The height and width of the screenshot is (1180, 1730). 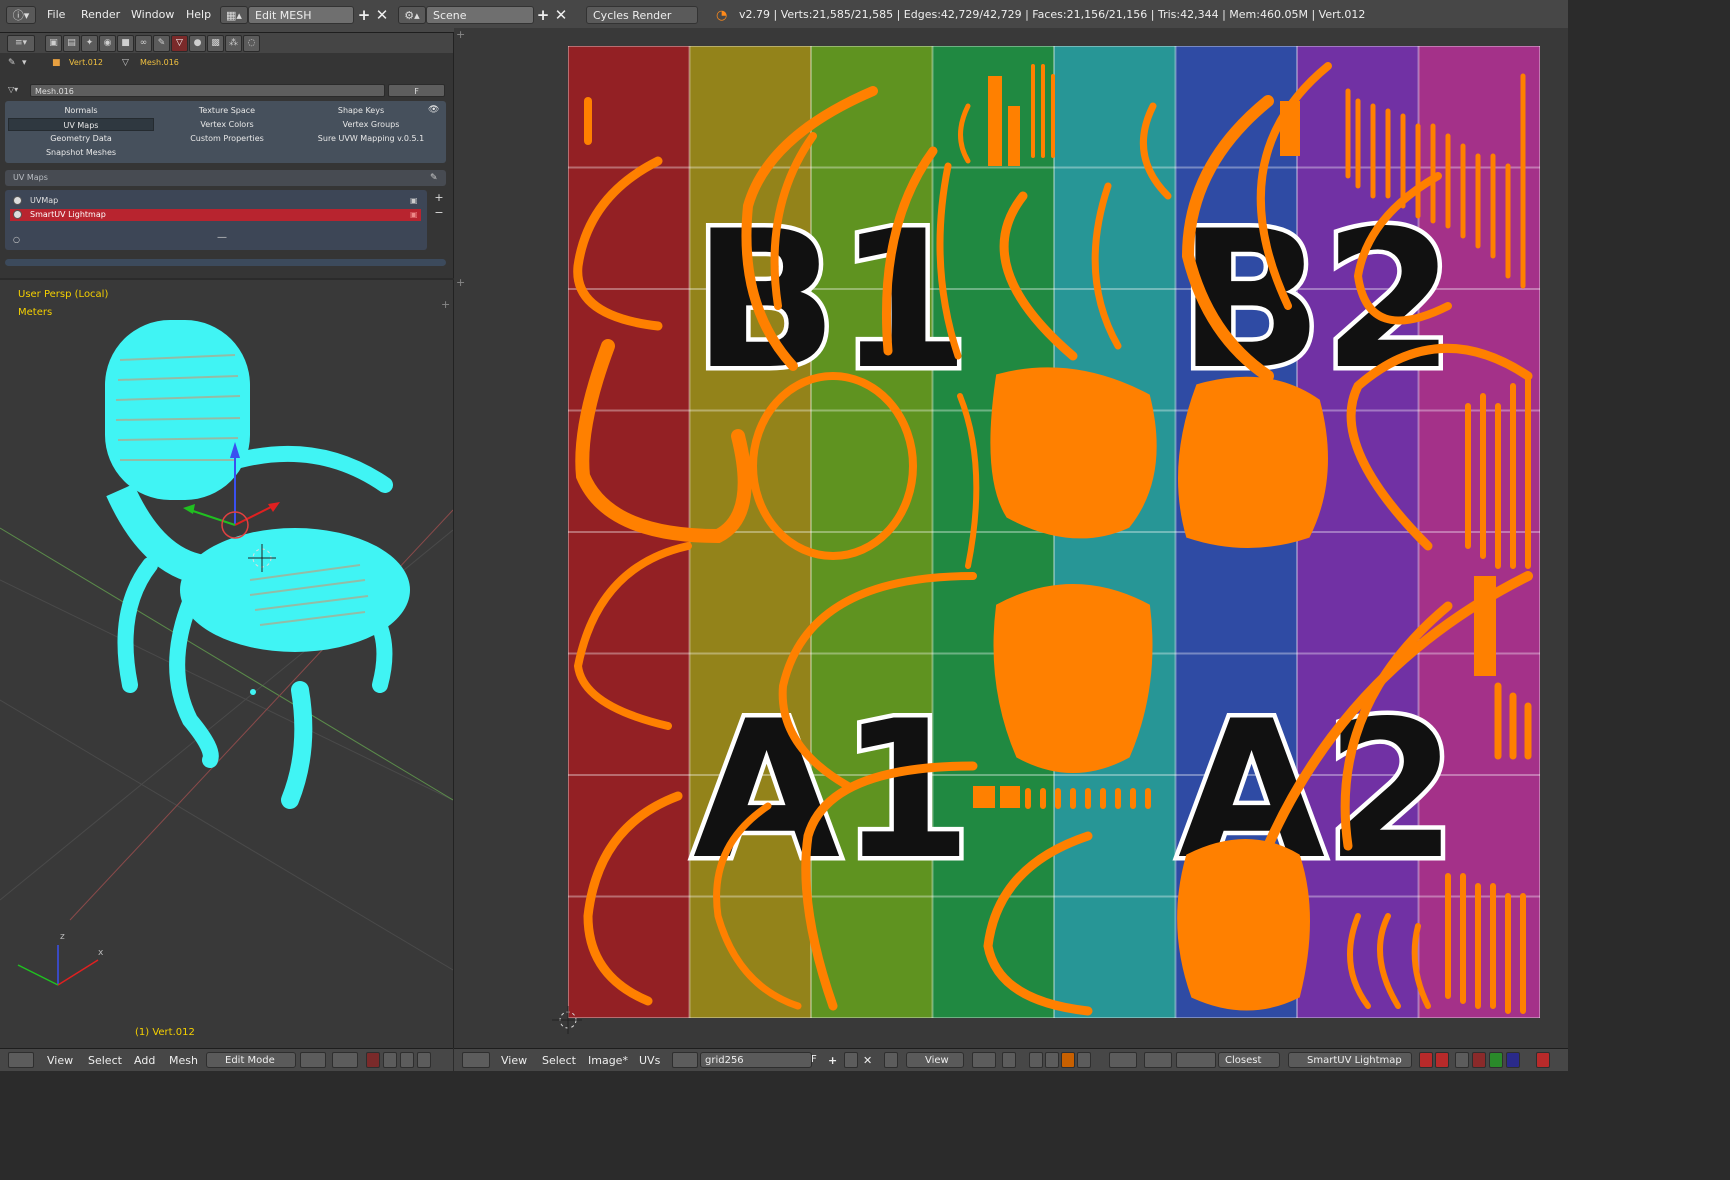 What do you see at coordinates (1462, 1060) in the screenshot?
I see `display-channels-icon` at bounding box center [1462, 1060].